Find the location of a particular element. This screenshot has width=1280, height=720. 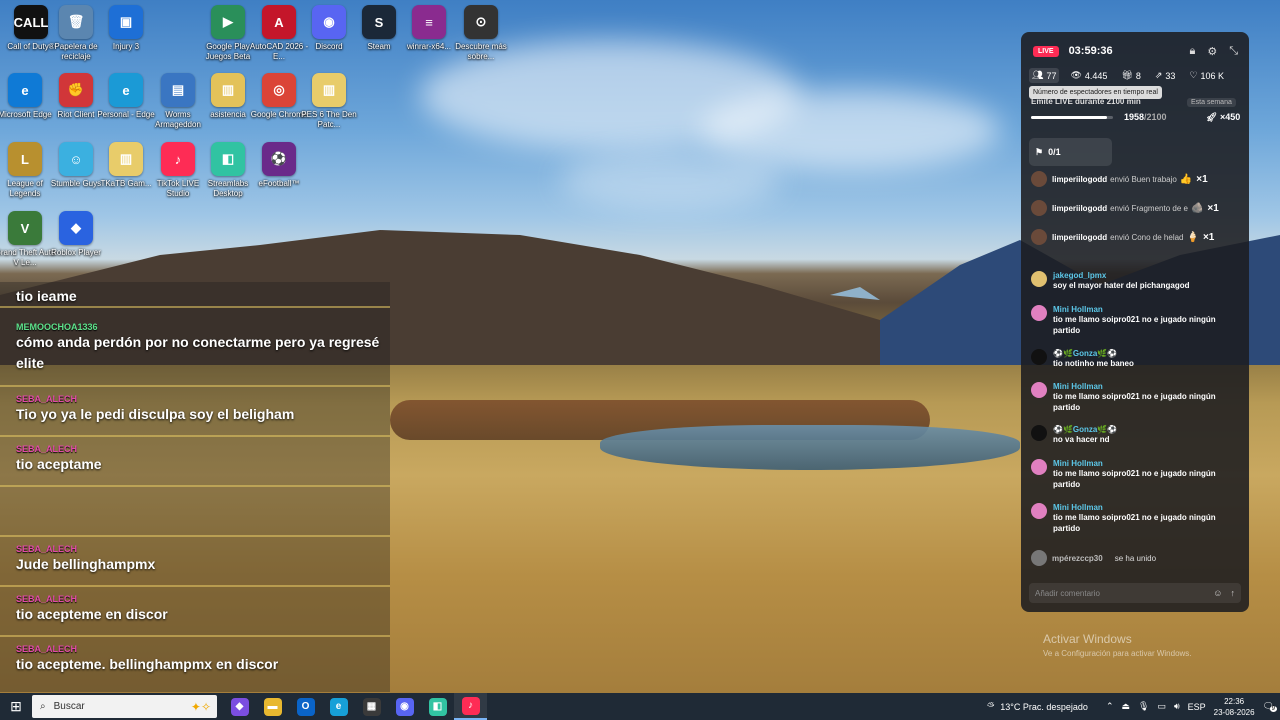

tiktok-live-icon: ♪ is located at coordinates (470, 705).